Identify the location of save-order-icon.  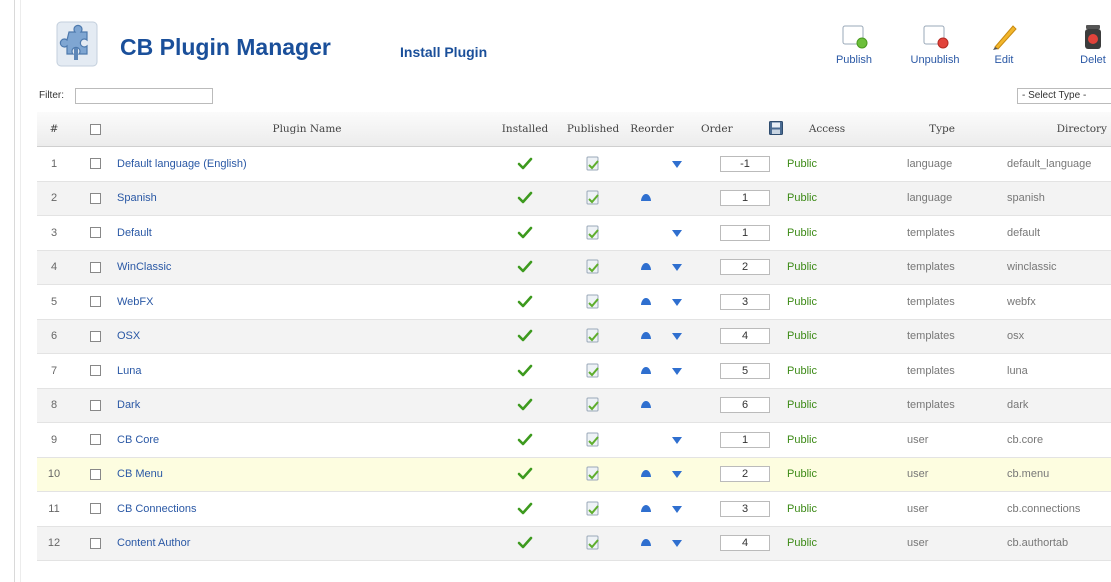
(776, 128).